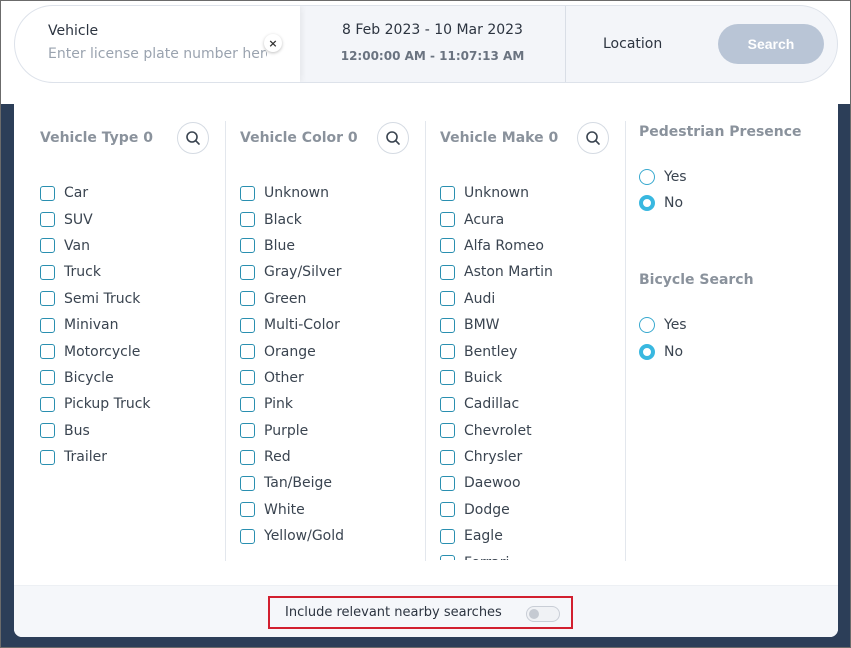  Describe the element at coordinates (632, 44) in the screenshot. I see `location-field: Location` at that location.